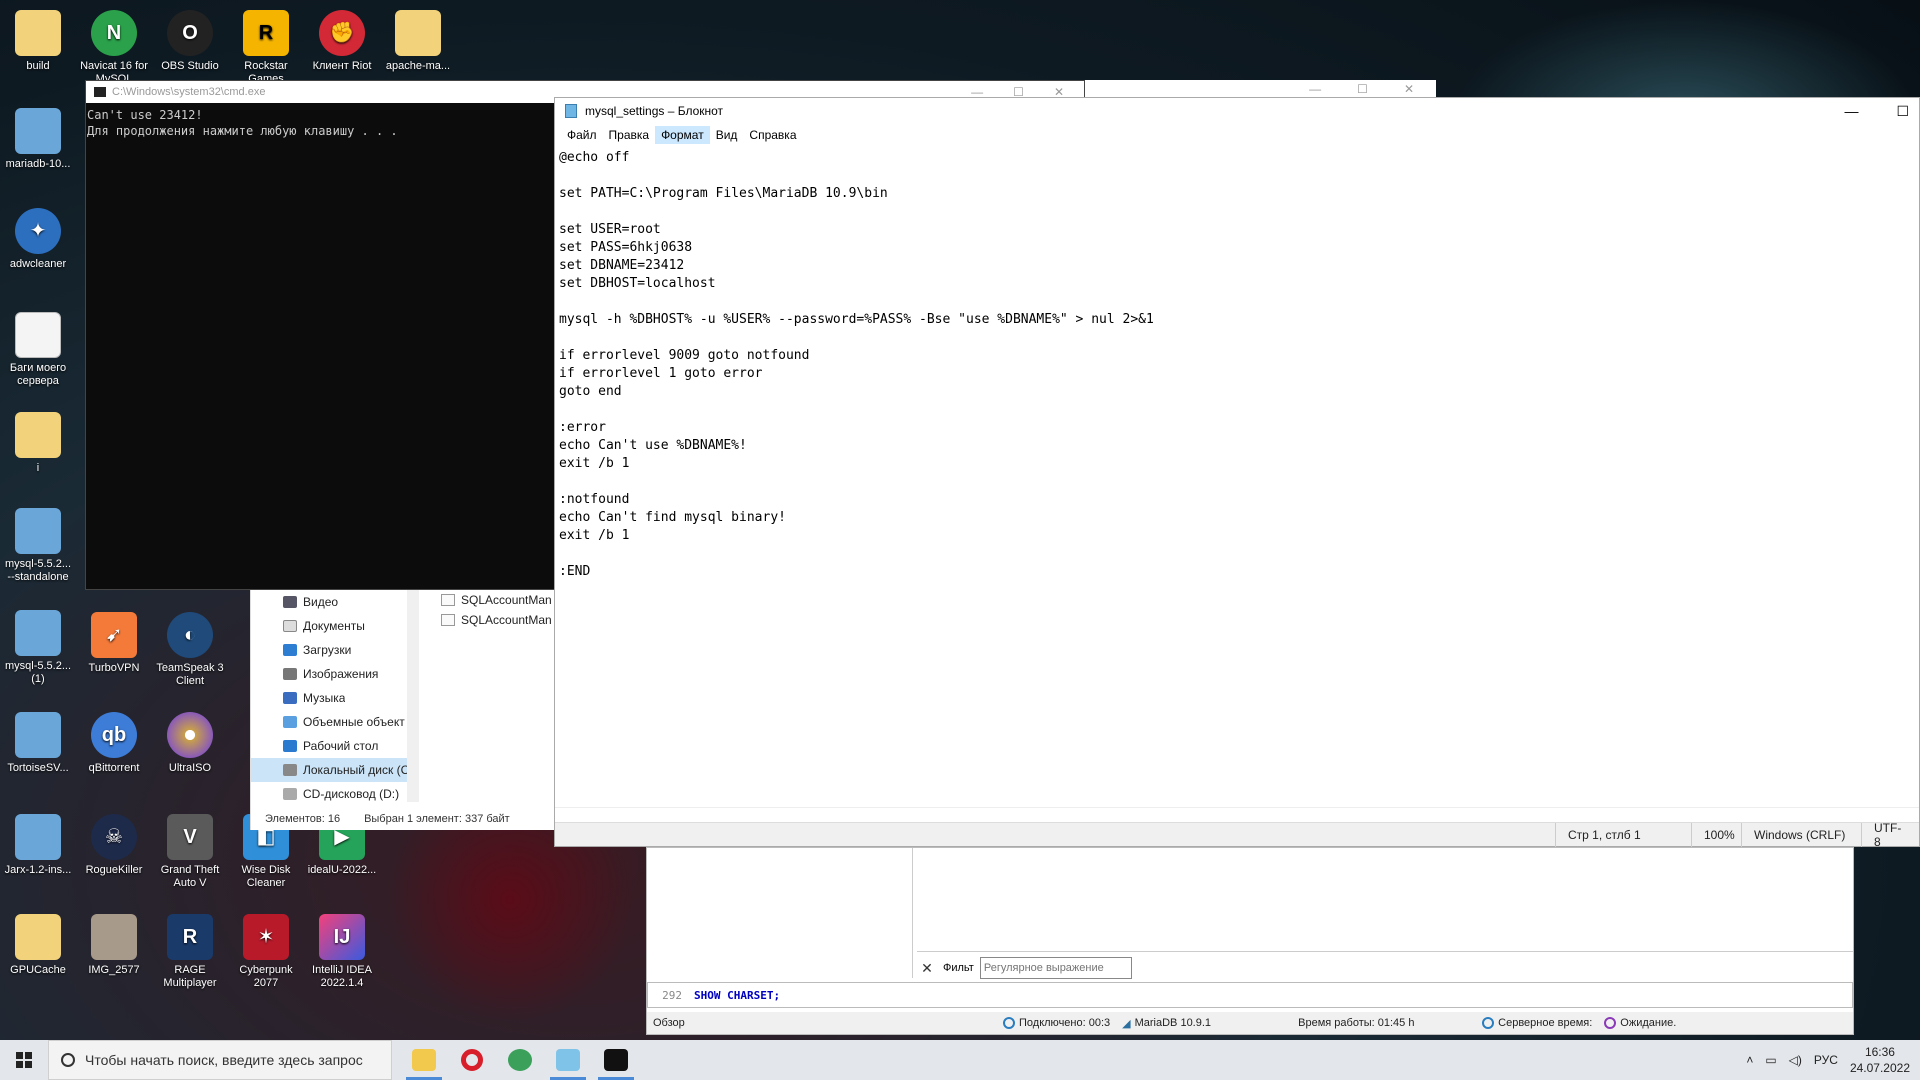  What do you see at coordinates (190, 952) in the screenshot?
I see `desktop-icon-ragemp: R RAGE Multiplayer` at bounding box center [190, 952].